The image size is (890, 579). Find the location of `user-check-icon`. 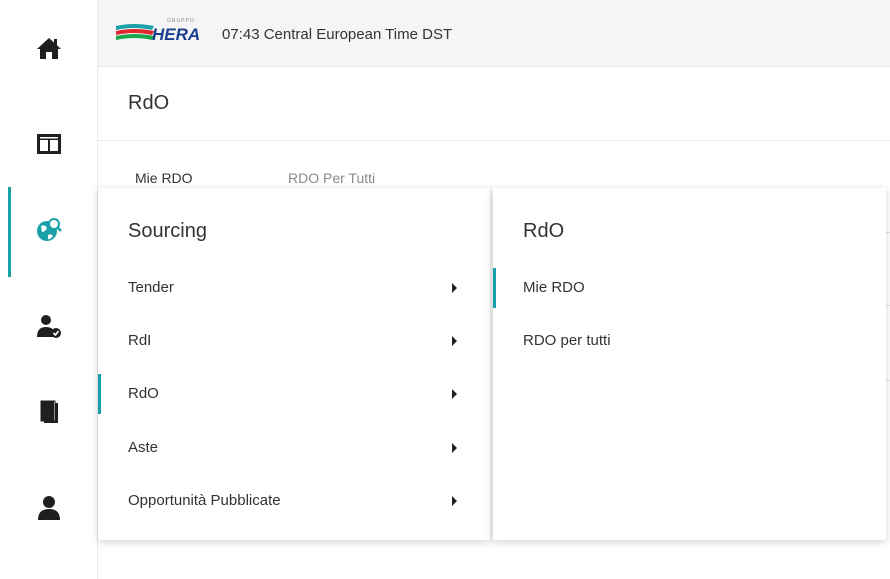

user-check-icon is located at coordinates (48, 326).